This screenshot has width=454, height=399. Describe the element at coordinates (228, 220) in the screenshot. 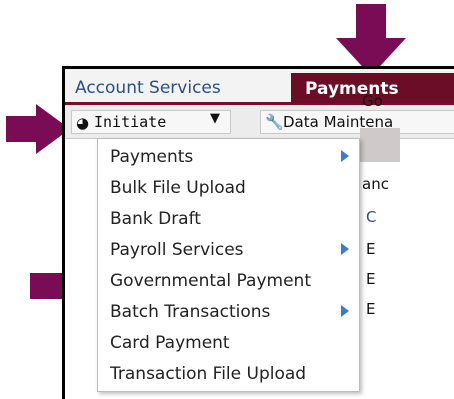

I see `menu-item-bank-draft: Bank Draft` at that location.